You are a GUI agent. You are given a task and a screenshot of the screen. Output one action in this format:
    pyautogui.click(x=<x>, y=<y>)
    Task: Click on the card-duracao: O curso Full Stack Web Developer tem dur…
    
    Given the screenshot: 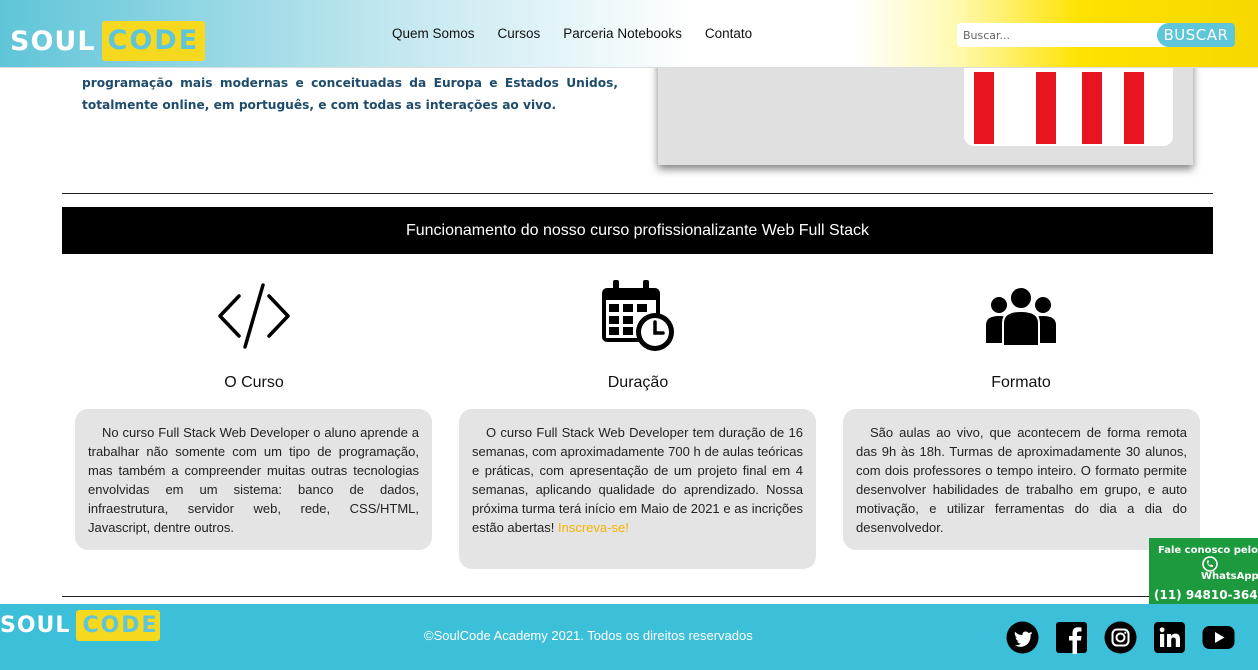 What is the action you would take?
    pyautogui.click(x=637, y=489)
    